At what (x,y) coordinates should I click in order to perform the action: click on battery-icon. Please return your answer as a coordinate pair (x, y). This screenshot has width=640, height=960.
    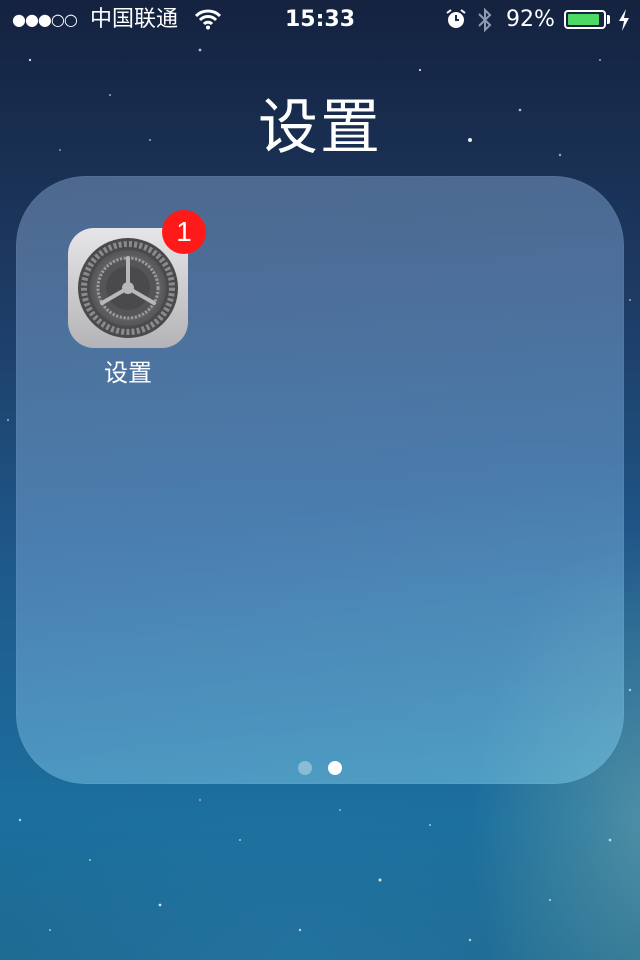
    Looking at the image, I should click on (585, 19).